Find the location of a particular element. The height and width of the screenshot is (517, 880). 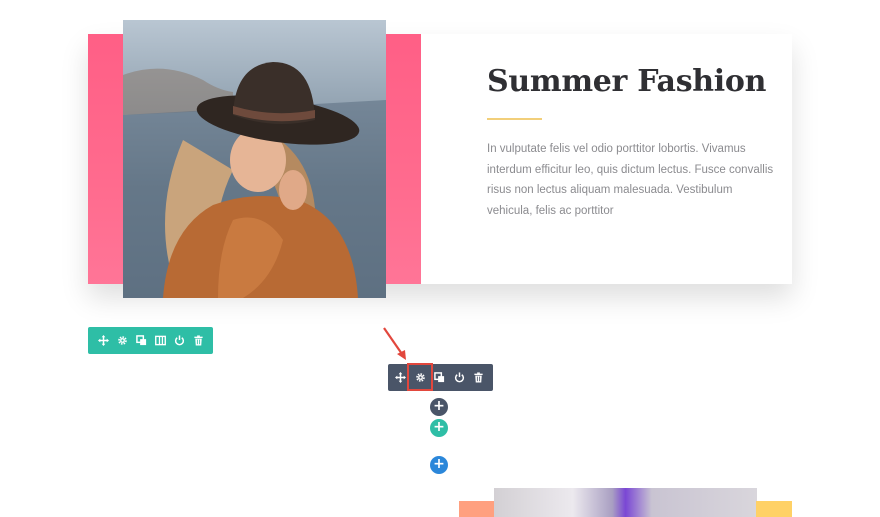

add-section-button: + is located at coordinates (439, 465).